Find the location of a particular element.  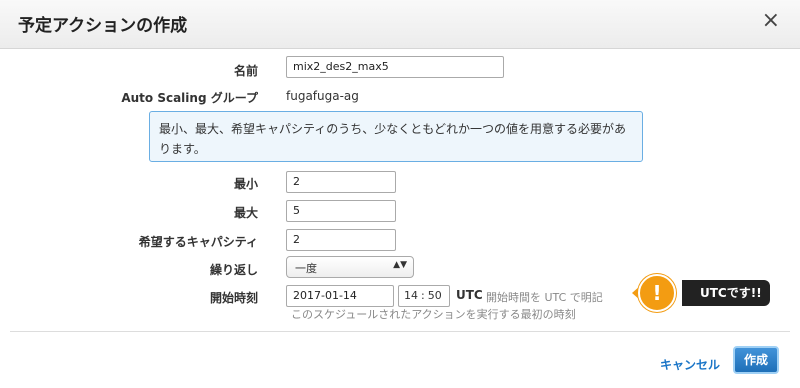

create-button: 作成 is located at coordinates (756, 360).